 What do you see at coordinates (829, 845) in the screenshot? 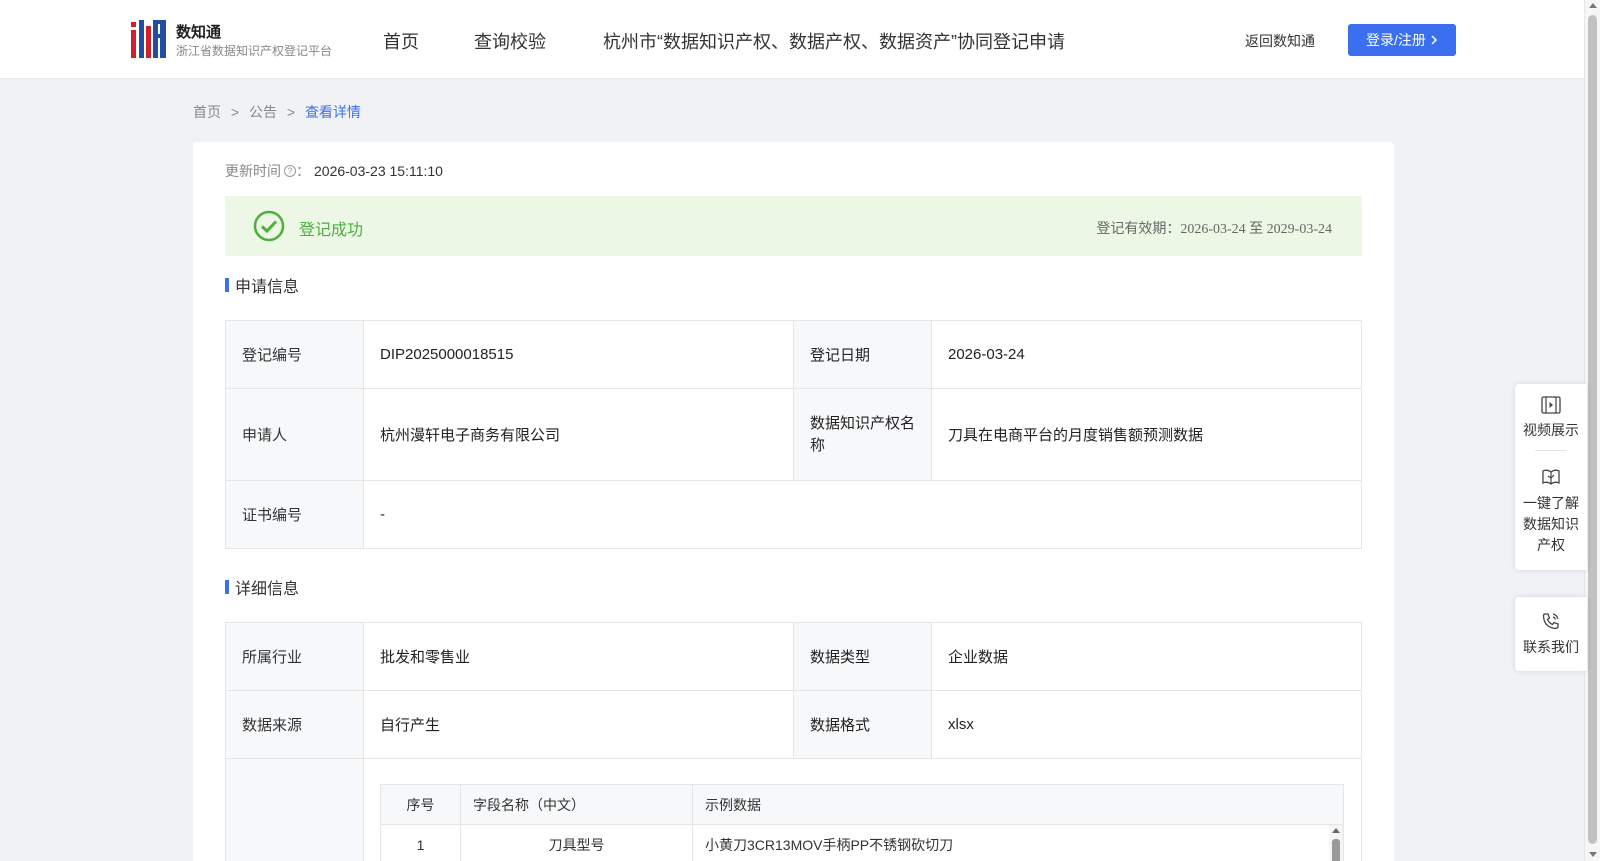
I see `row-example: 小黄刀3CR13MOV手柄PP不锈钢砍切刀` at bounding box center [829, 845].